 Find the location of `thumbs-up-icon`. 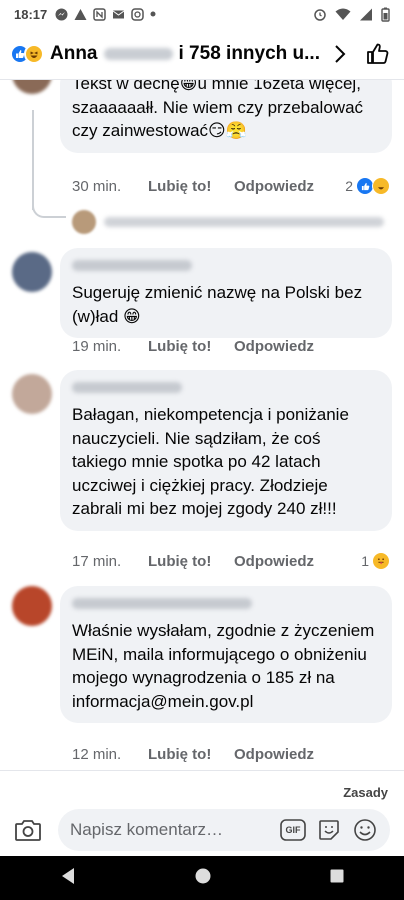

thumbs-up-icon is located at coordinates (378, 54).